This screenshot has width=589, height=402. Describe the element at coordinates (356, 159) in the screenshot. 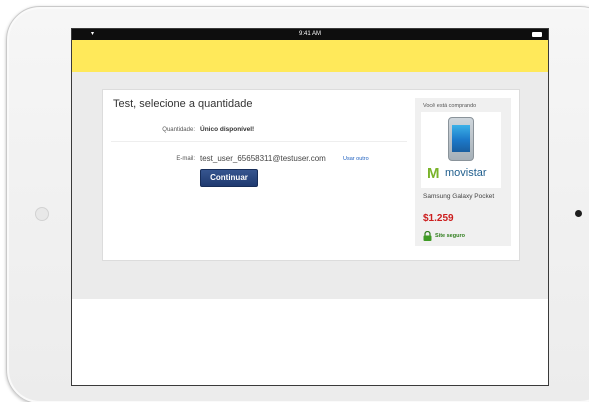

I see `use-other-link: Usar outro` at that location.